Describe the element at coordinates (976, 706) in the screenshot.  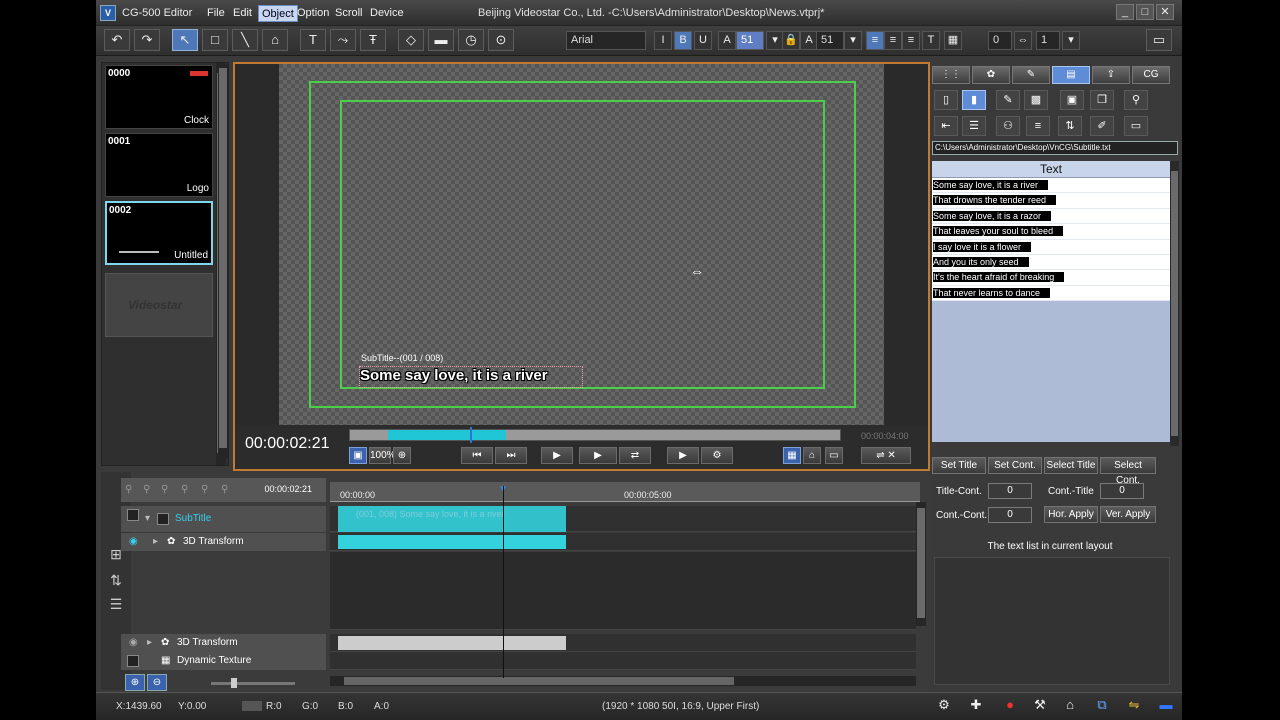
I see `tools-icon: ✚` at that location.